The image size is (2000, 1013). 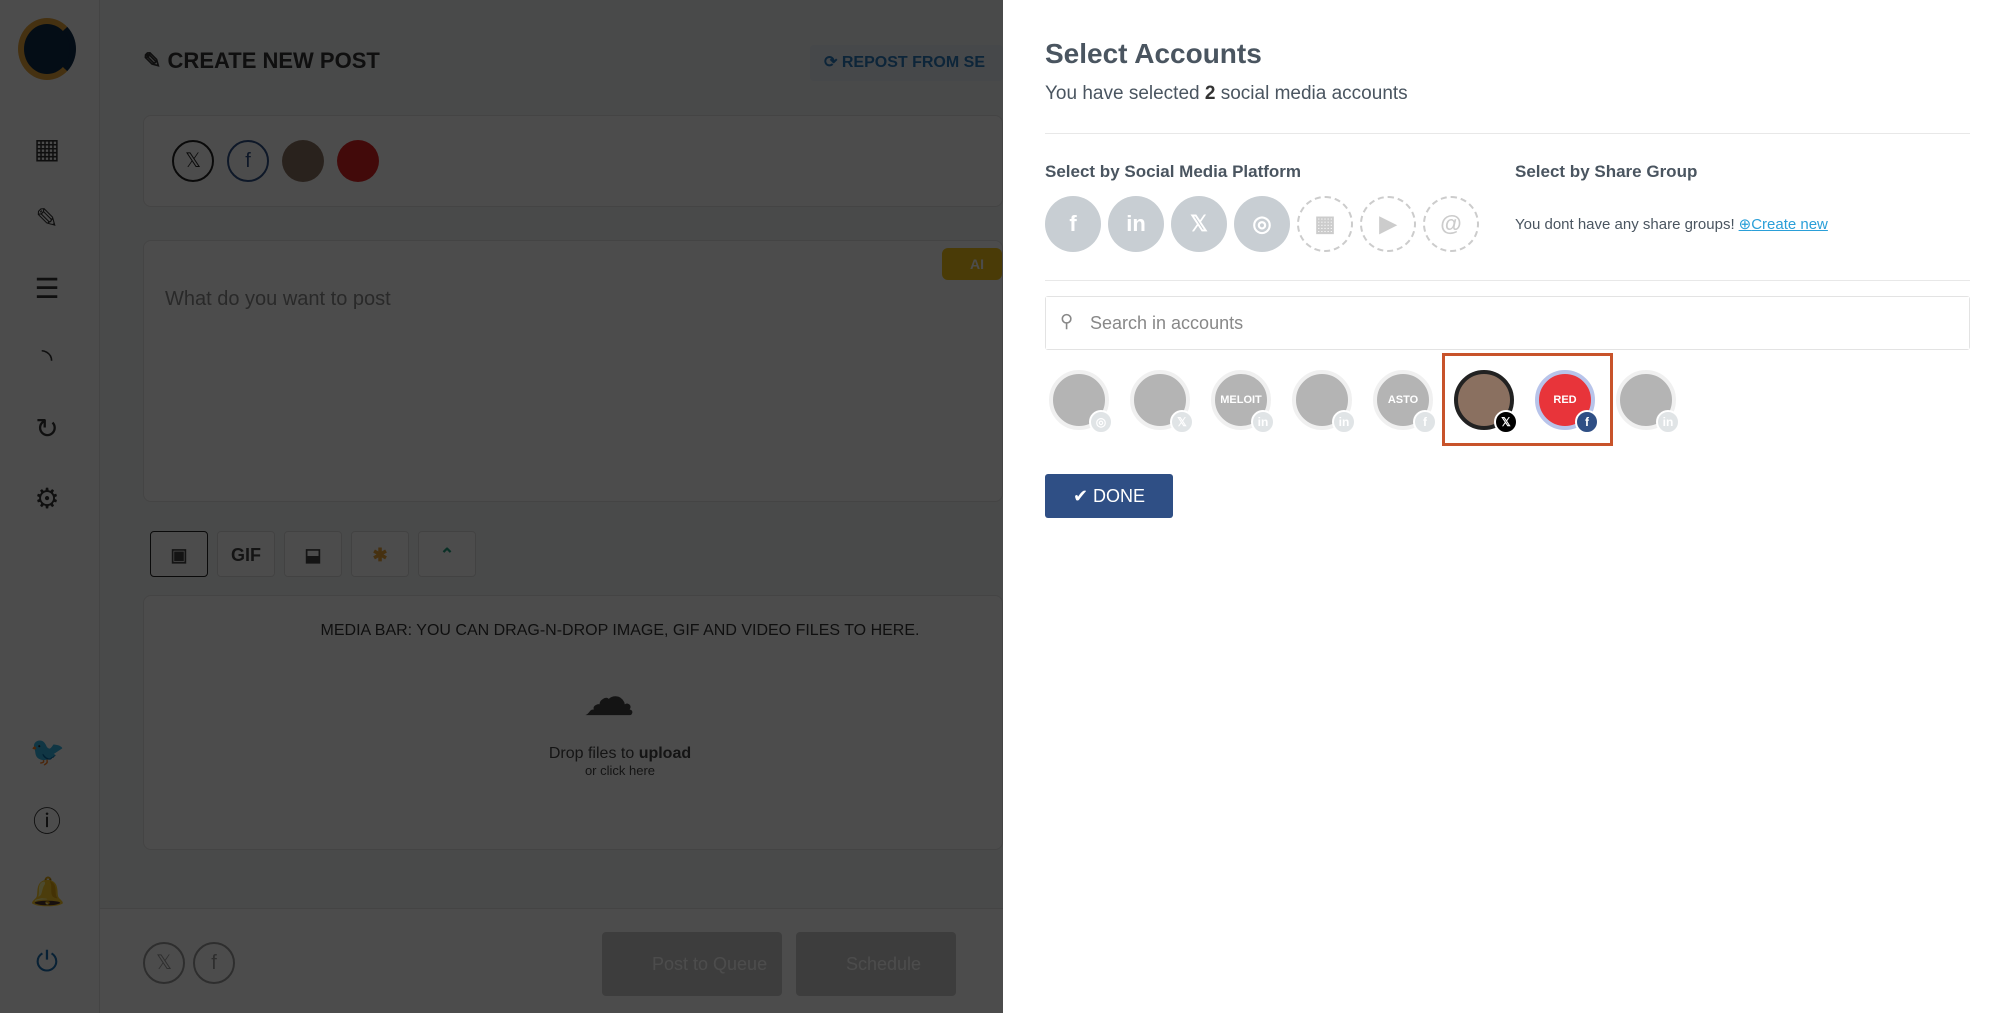 I want to click on share-group-heading: Select by Share Group, so click(x=1606, y=171).